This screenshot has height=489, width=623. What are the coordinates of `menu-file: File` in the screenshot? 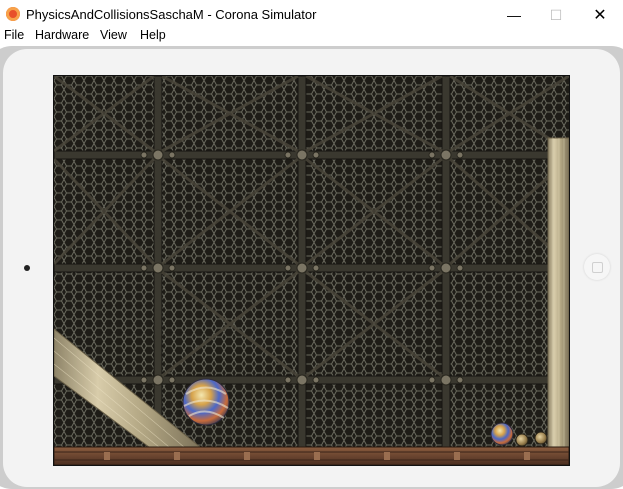 It's located at (14, 35).